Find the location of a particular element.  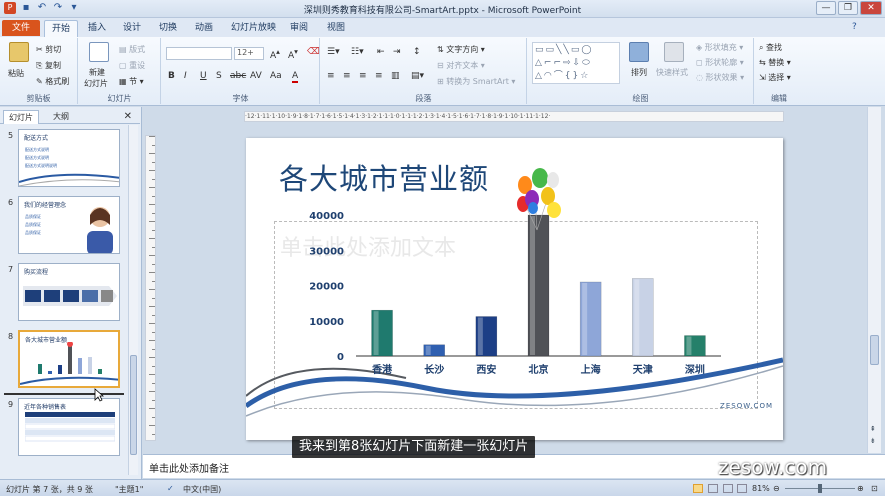

replace-button: ⇆ 替换 ▾ is located at coordinates (775, 62).